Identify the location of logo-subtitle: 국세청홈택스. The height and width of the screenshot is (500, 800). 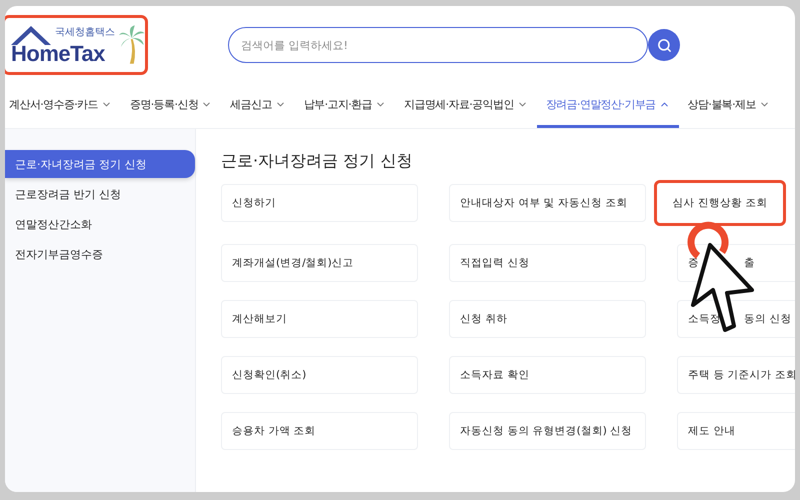
(85, 32).